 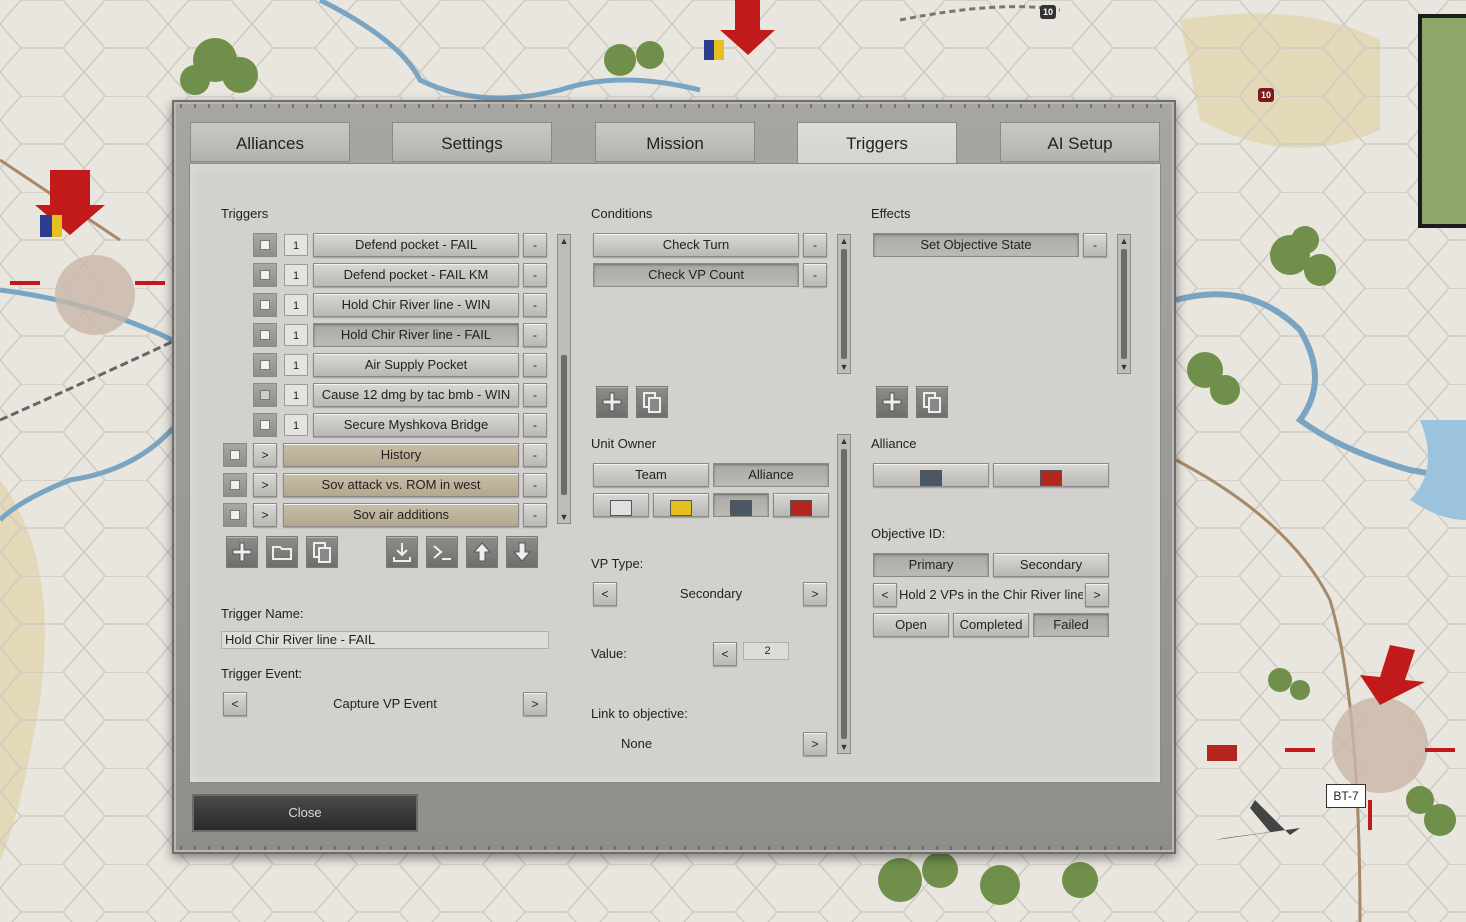 I want to click on state-completed-button: Completed, so click(x=991, y=625).